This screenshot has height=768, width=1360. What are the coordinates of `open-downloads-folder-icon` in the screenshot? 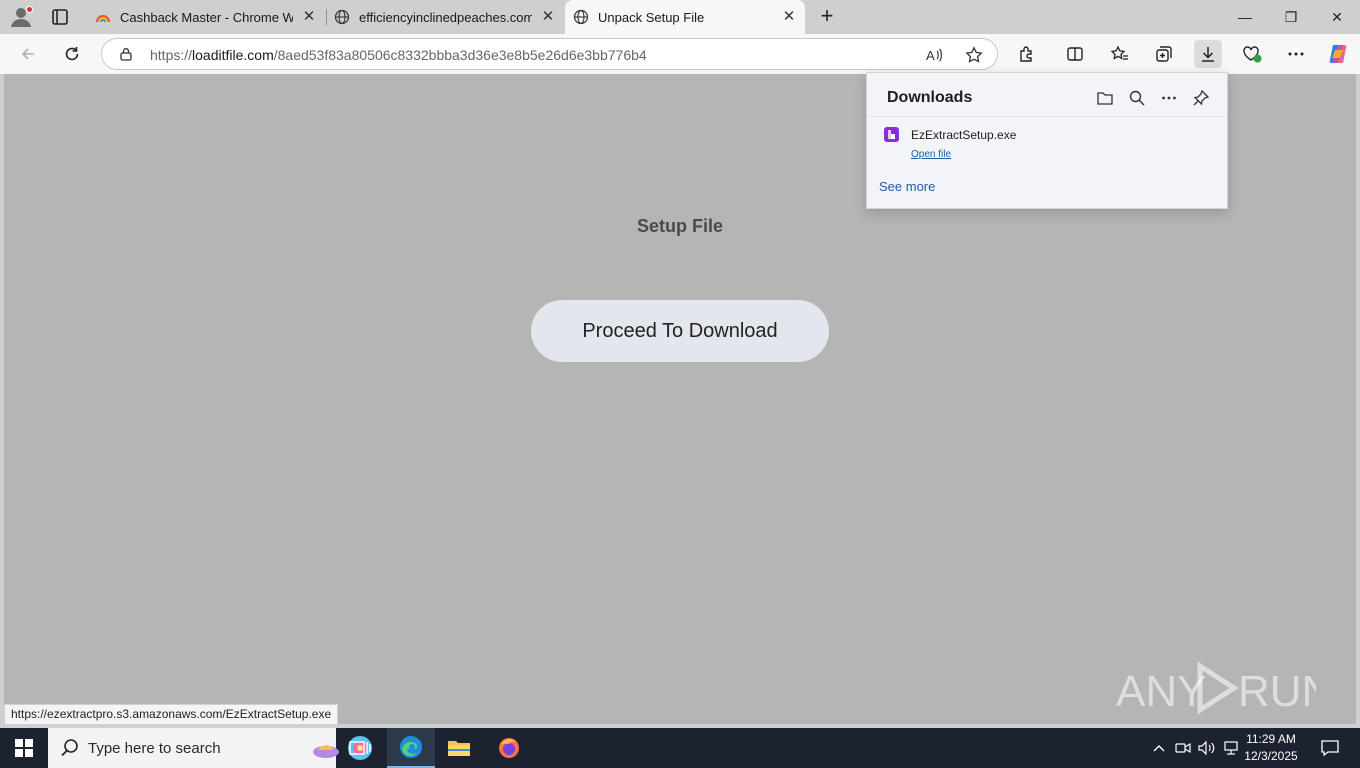 It's located at (1105, 98).